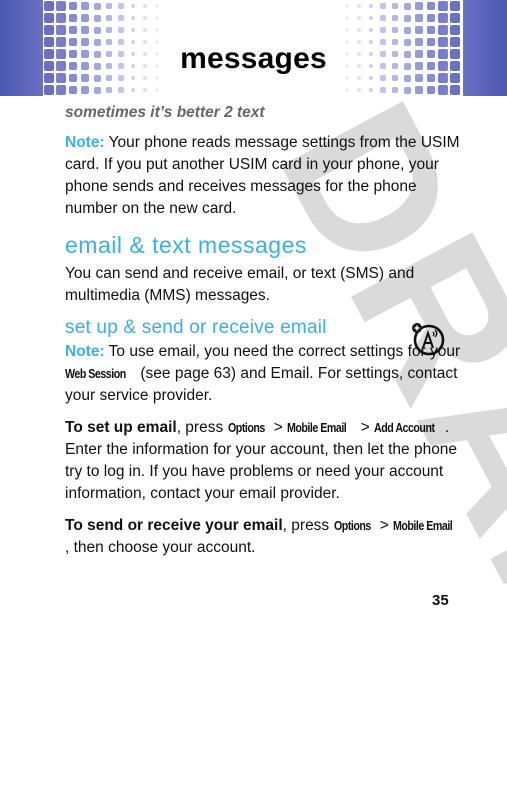  What do you see at coordinates (404, 427) in the screenshot?
I see `key-add-account: Add Account` at bounding box center [404, 427].